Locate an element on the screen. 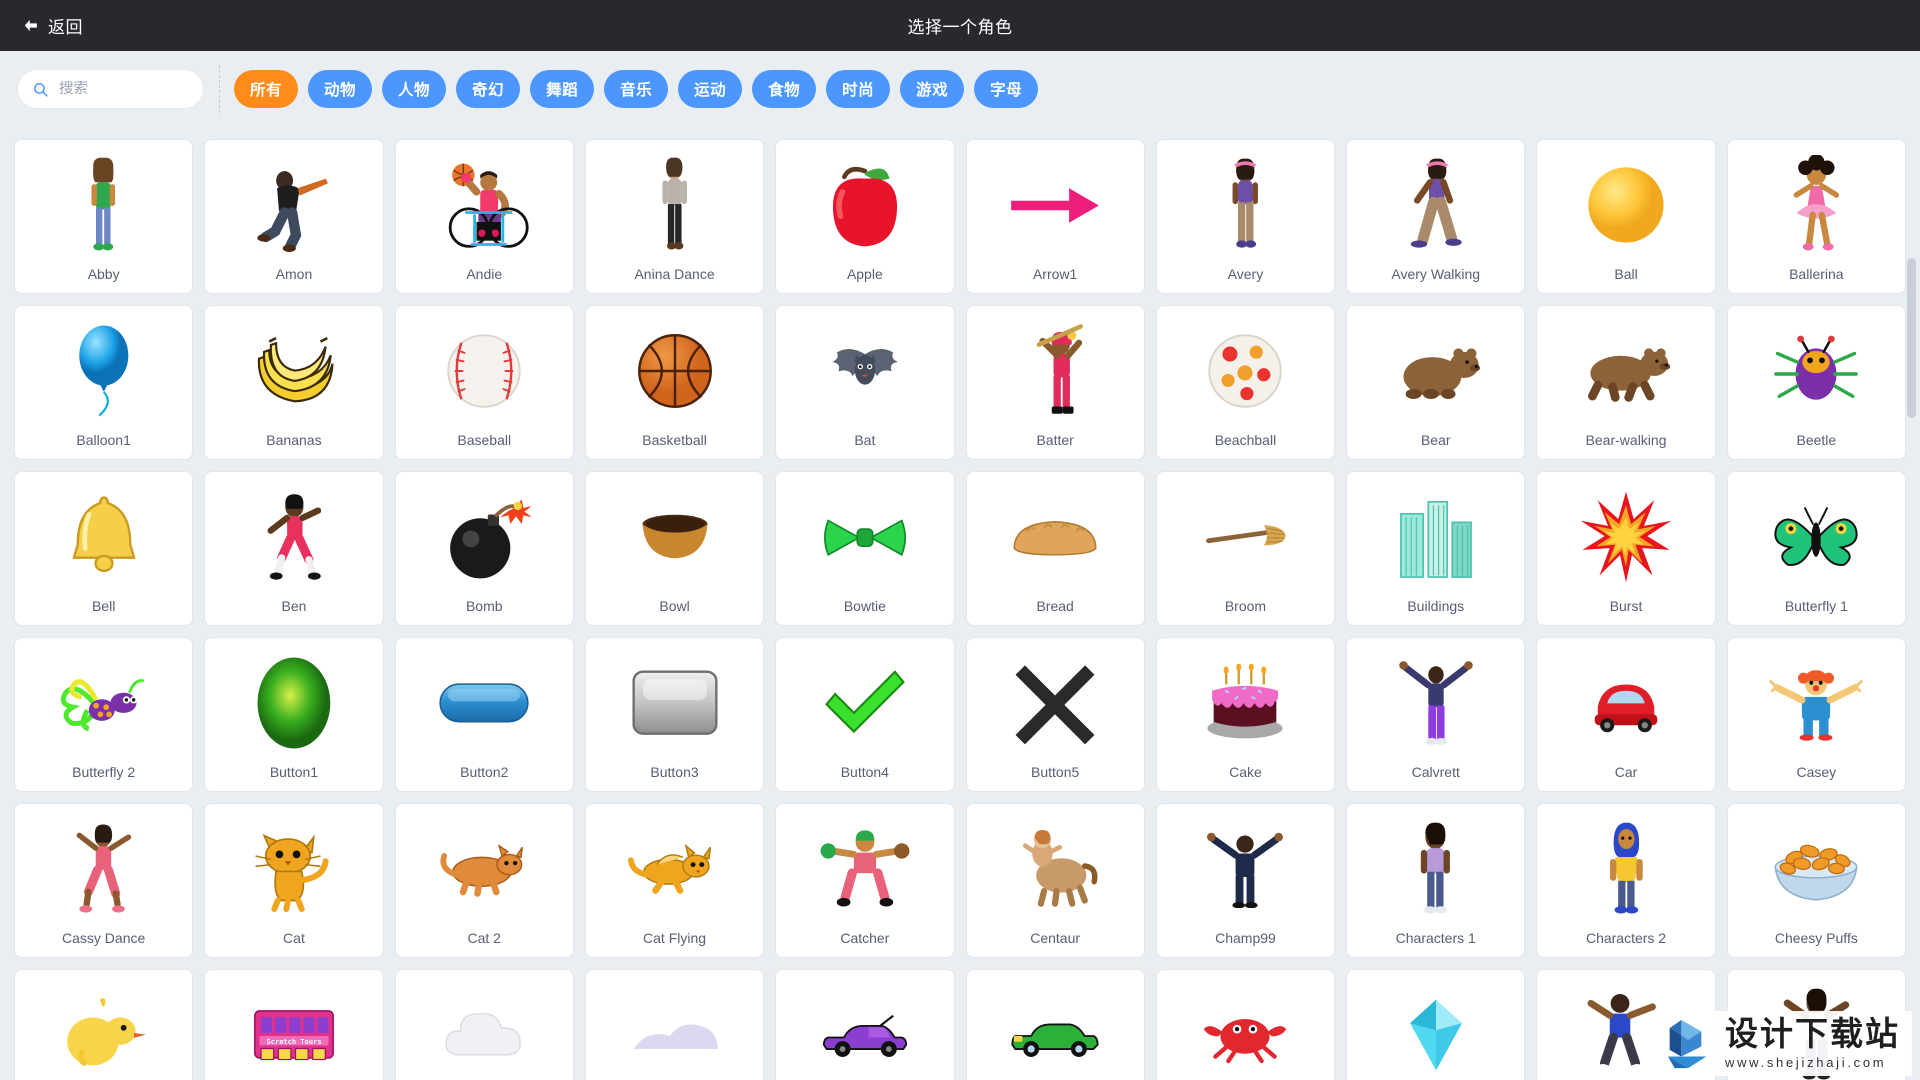 The image size is (1920, 1080). back-button: 返回 is located at coordinates (52, 25).